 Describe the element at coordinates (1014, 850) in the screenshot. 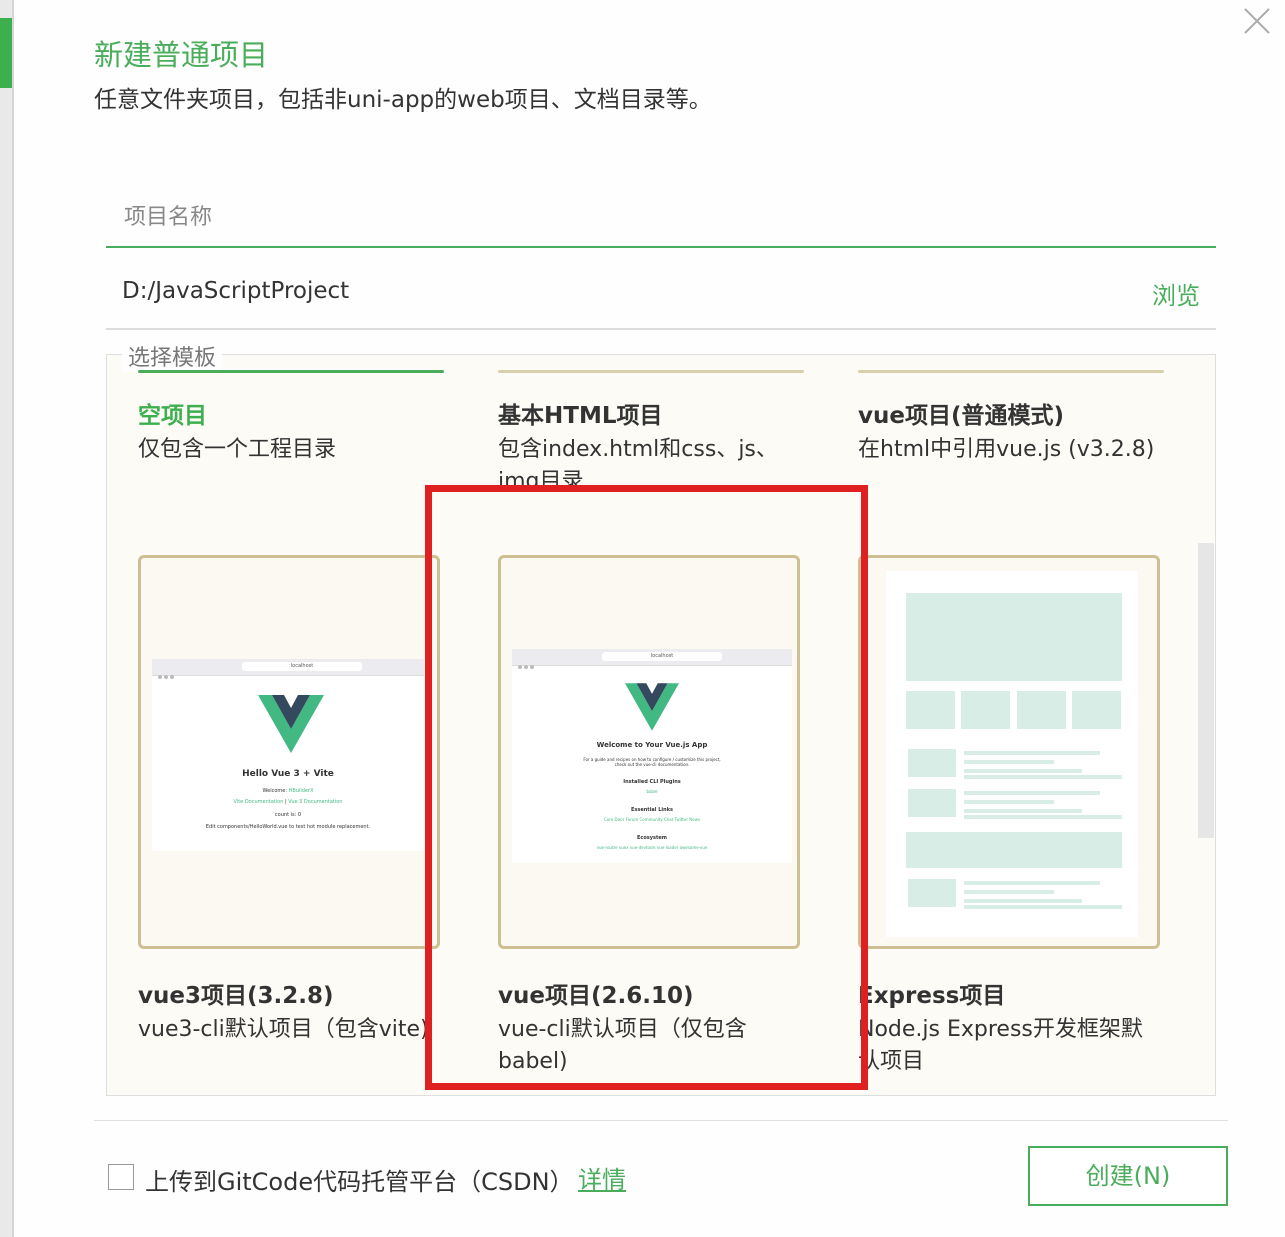

I see `wireframe-section` at that location.